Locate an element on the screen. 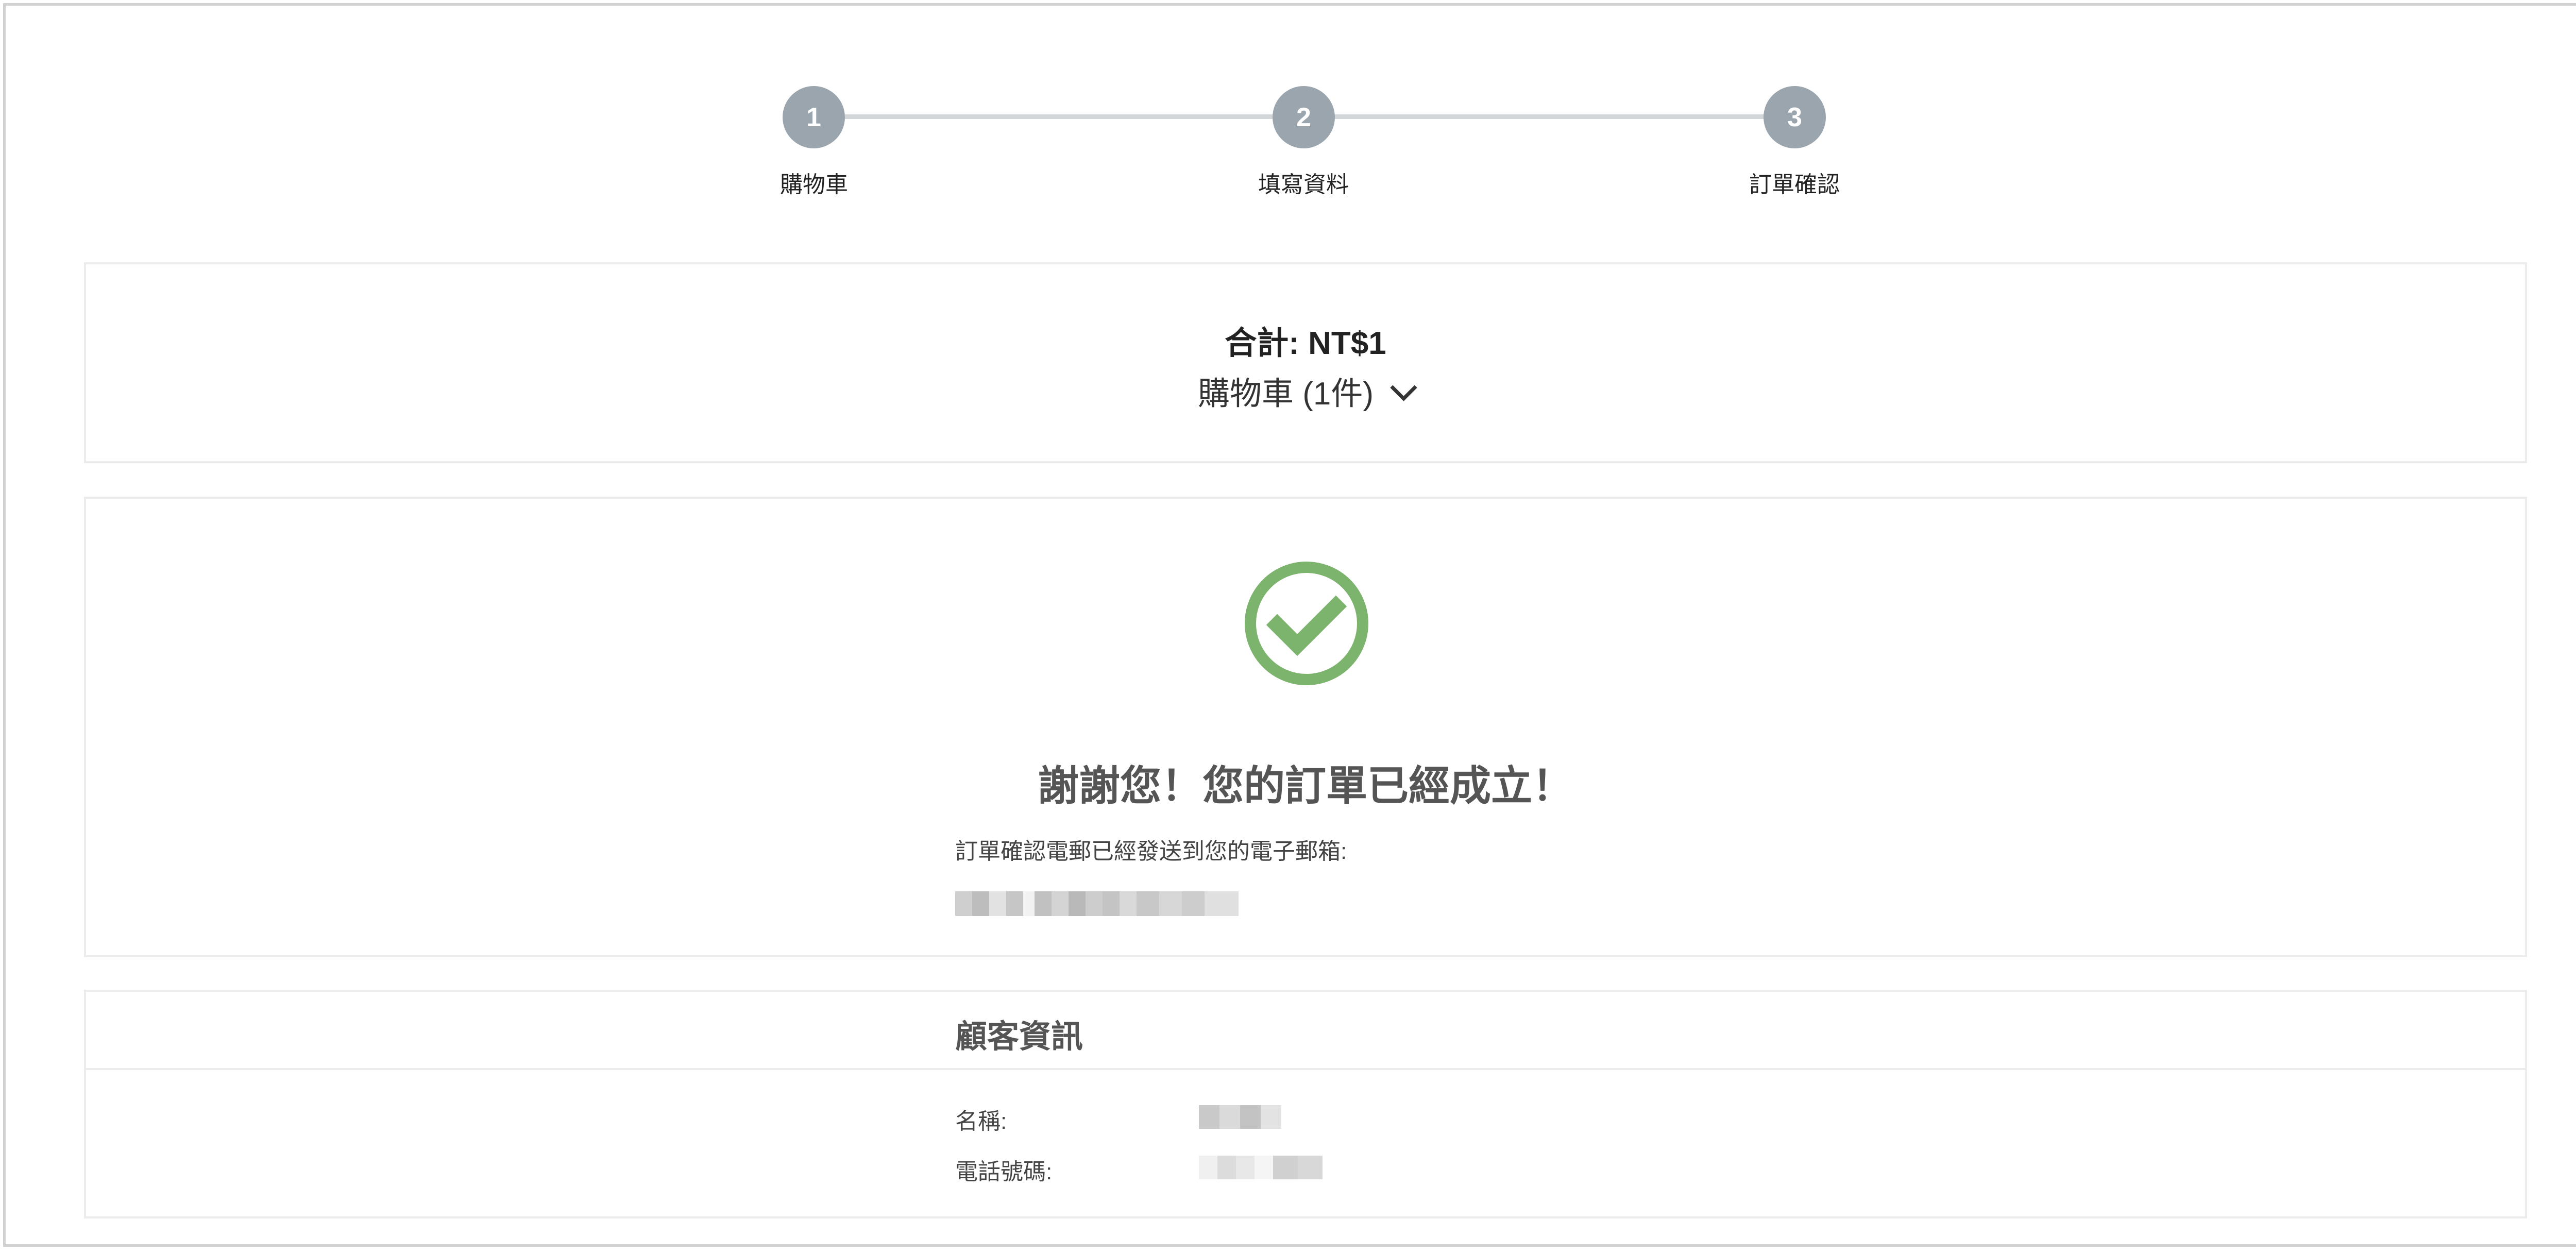 This screenshot has width=2576, height=1253. step-1-circle: 1 is located at coordinates (814, 117).